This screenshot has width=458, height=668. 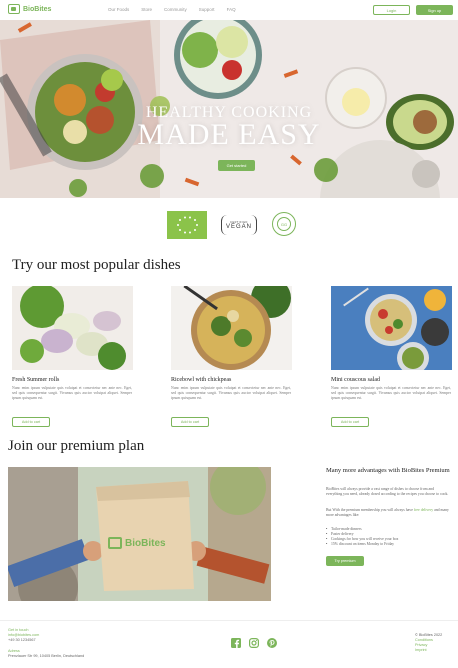 What do you see at coordinates (236, 165) in the screenshot?
I see `hero-get-started-button: Get started` at bounding box center [236, 165].